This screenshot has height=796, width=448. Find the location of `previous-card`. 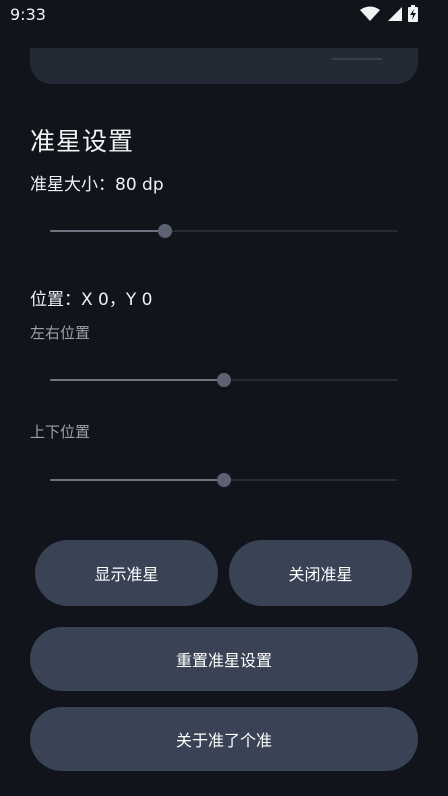

previous-card is located at coordinates (224, 66).